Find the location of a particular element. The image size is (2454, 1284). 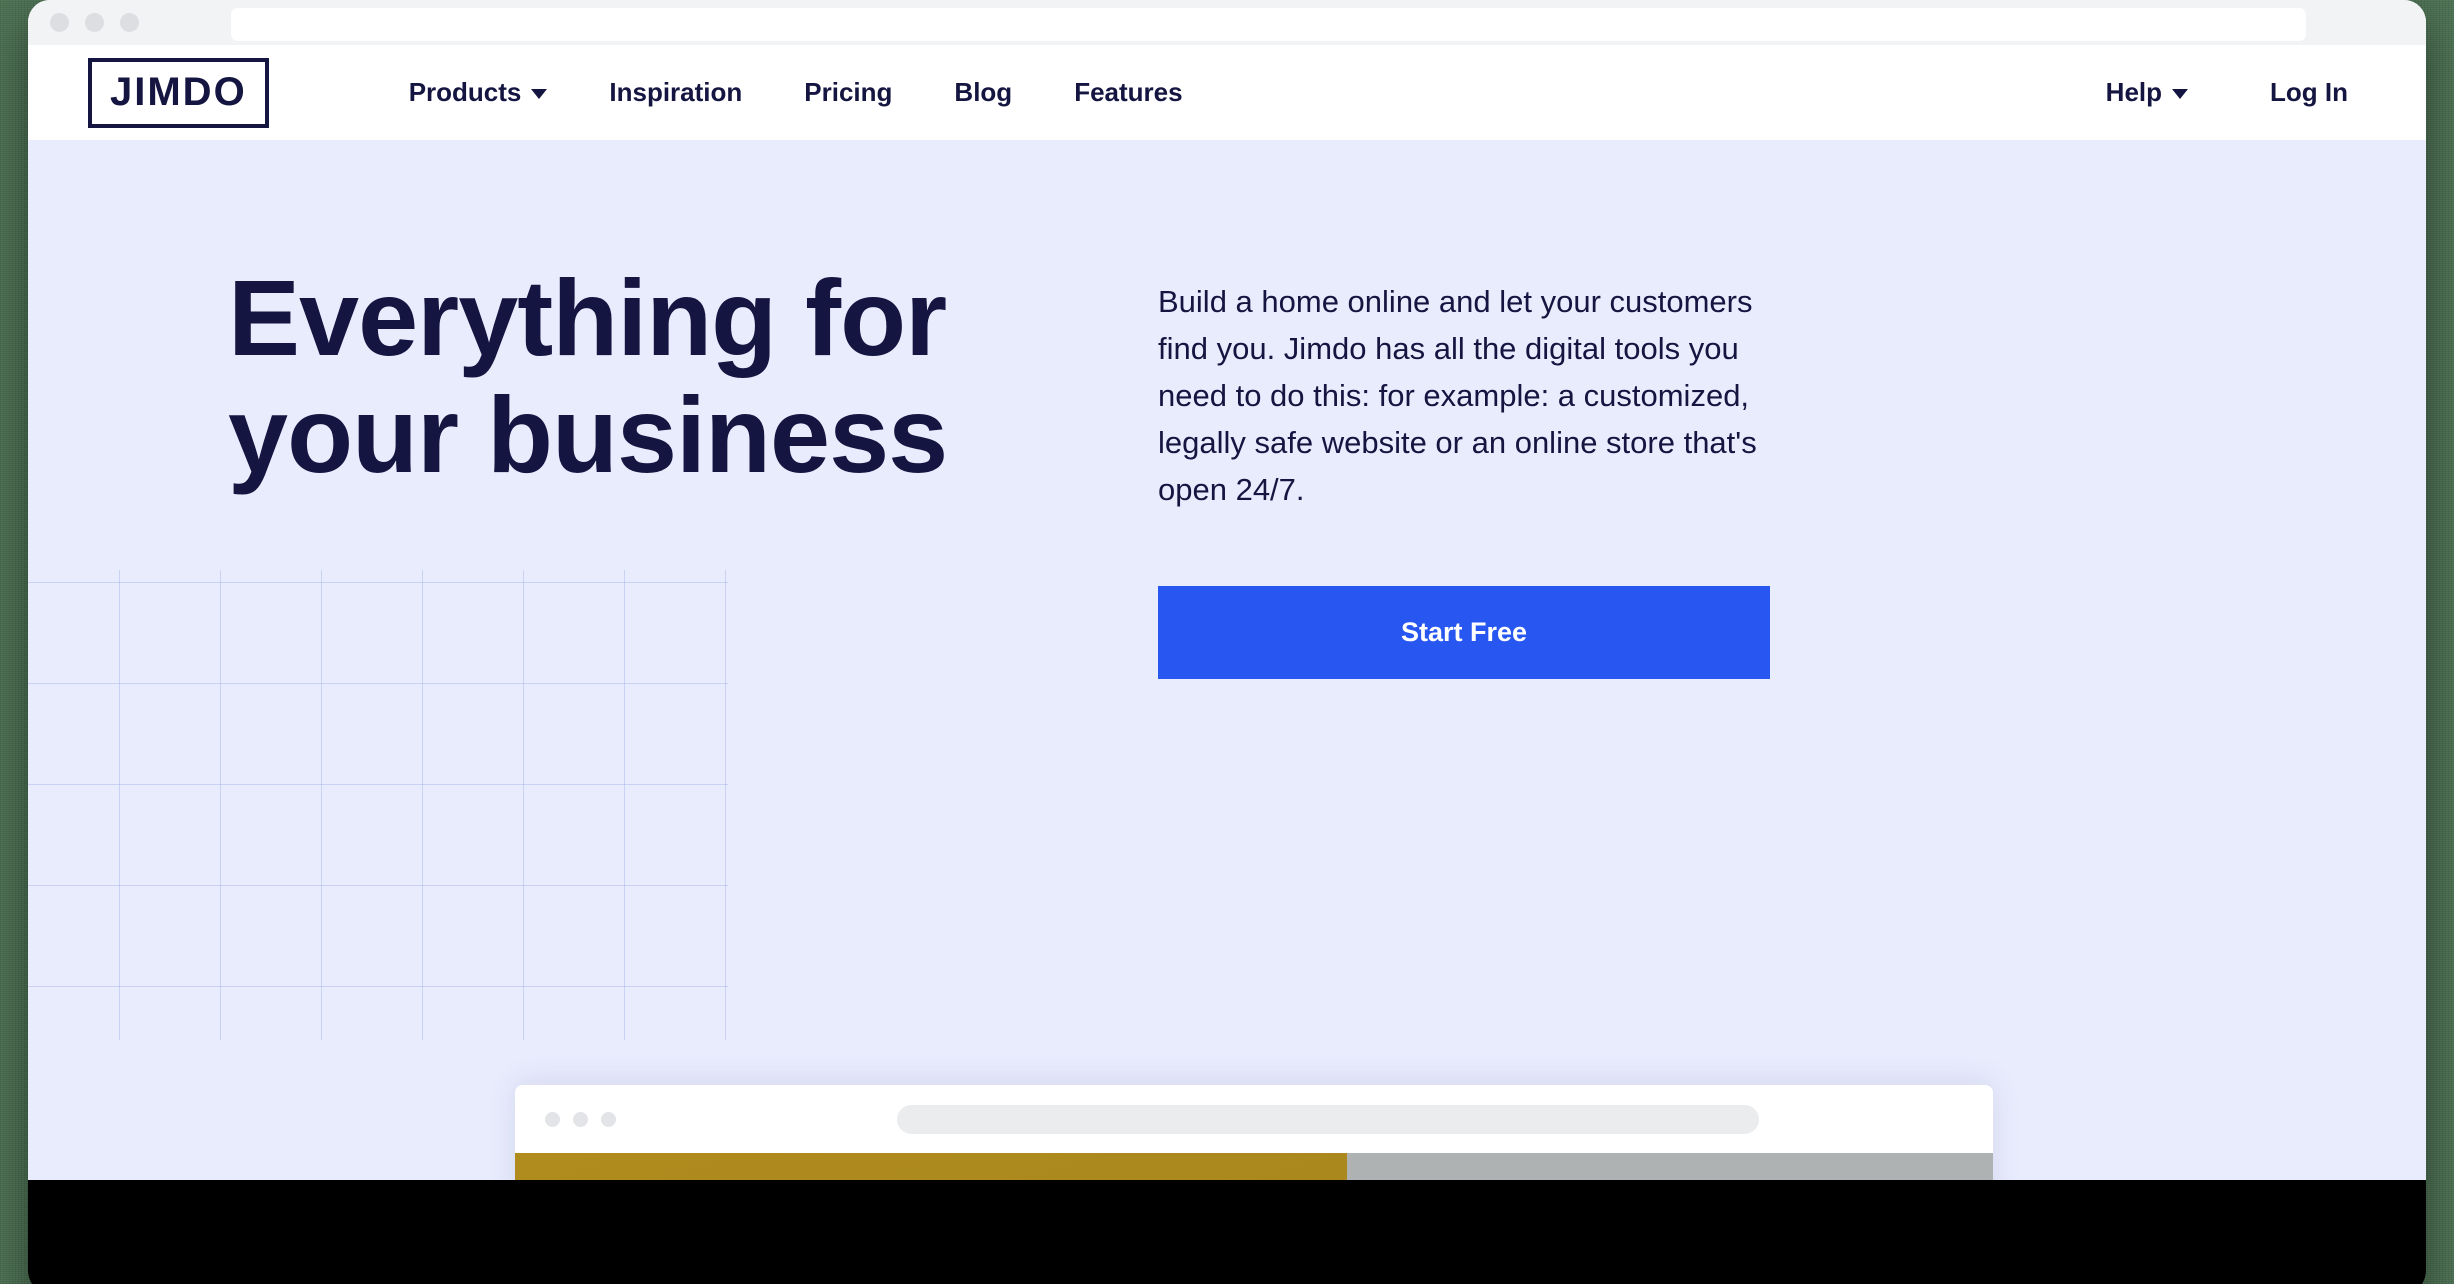

browser-chrome-bar is located at coordinates (1227, 22).